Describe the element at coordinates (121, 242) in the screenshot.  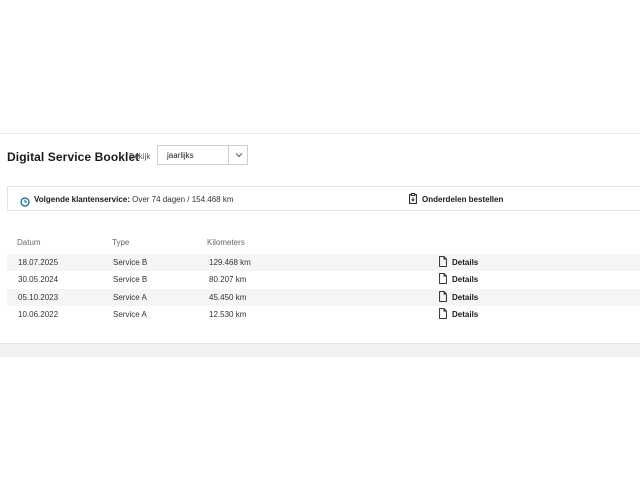
I see `column-header-type: Type` at that location.